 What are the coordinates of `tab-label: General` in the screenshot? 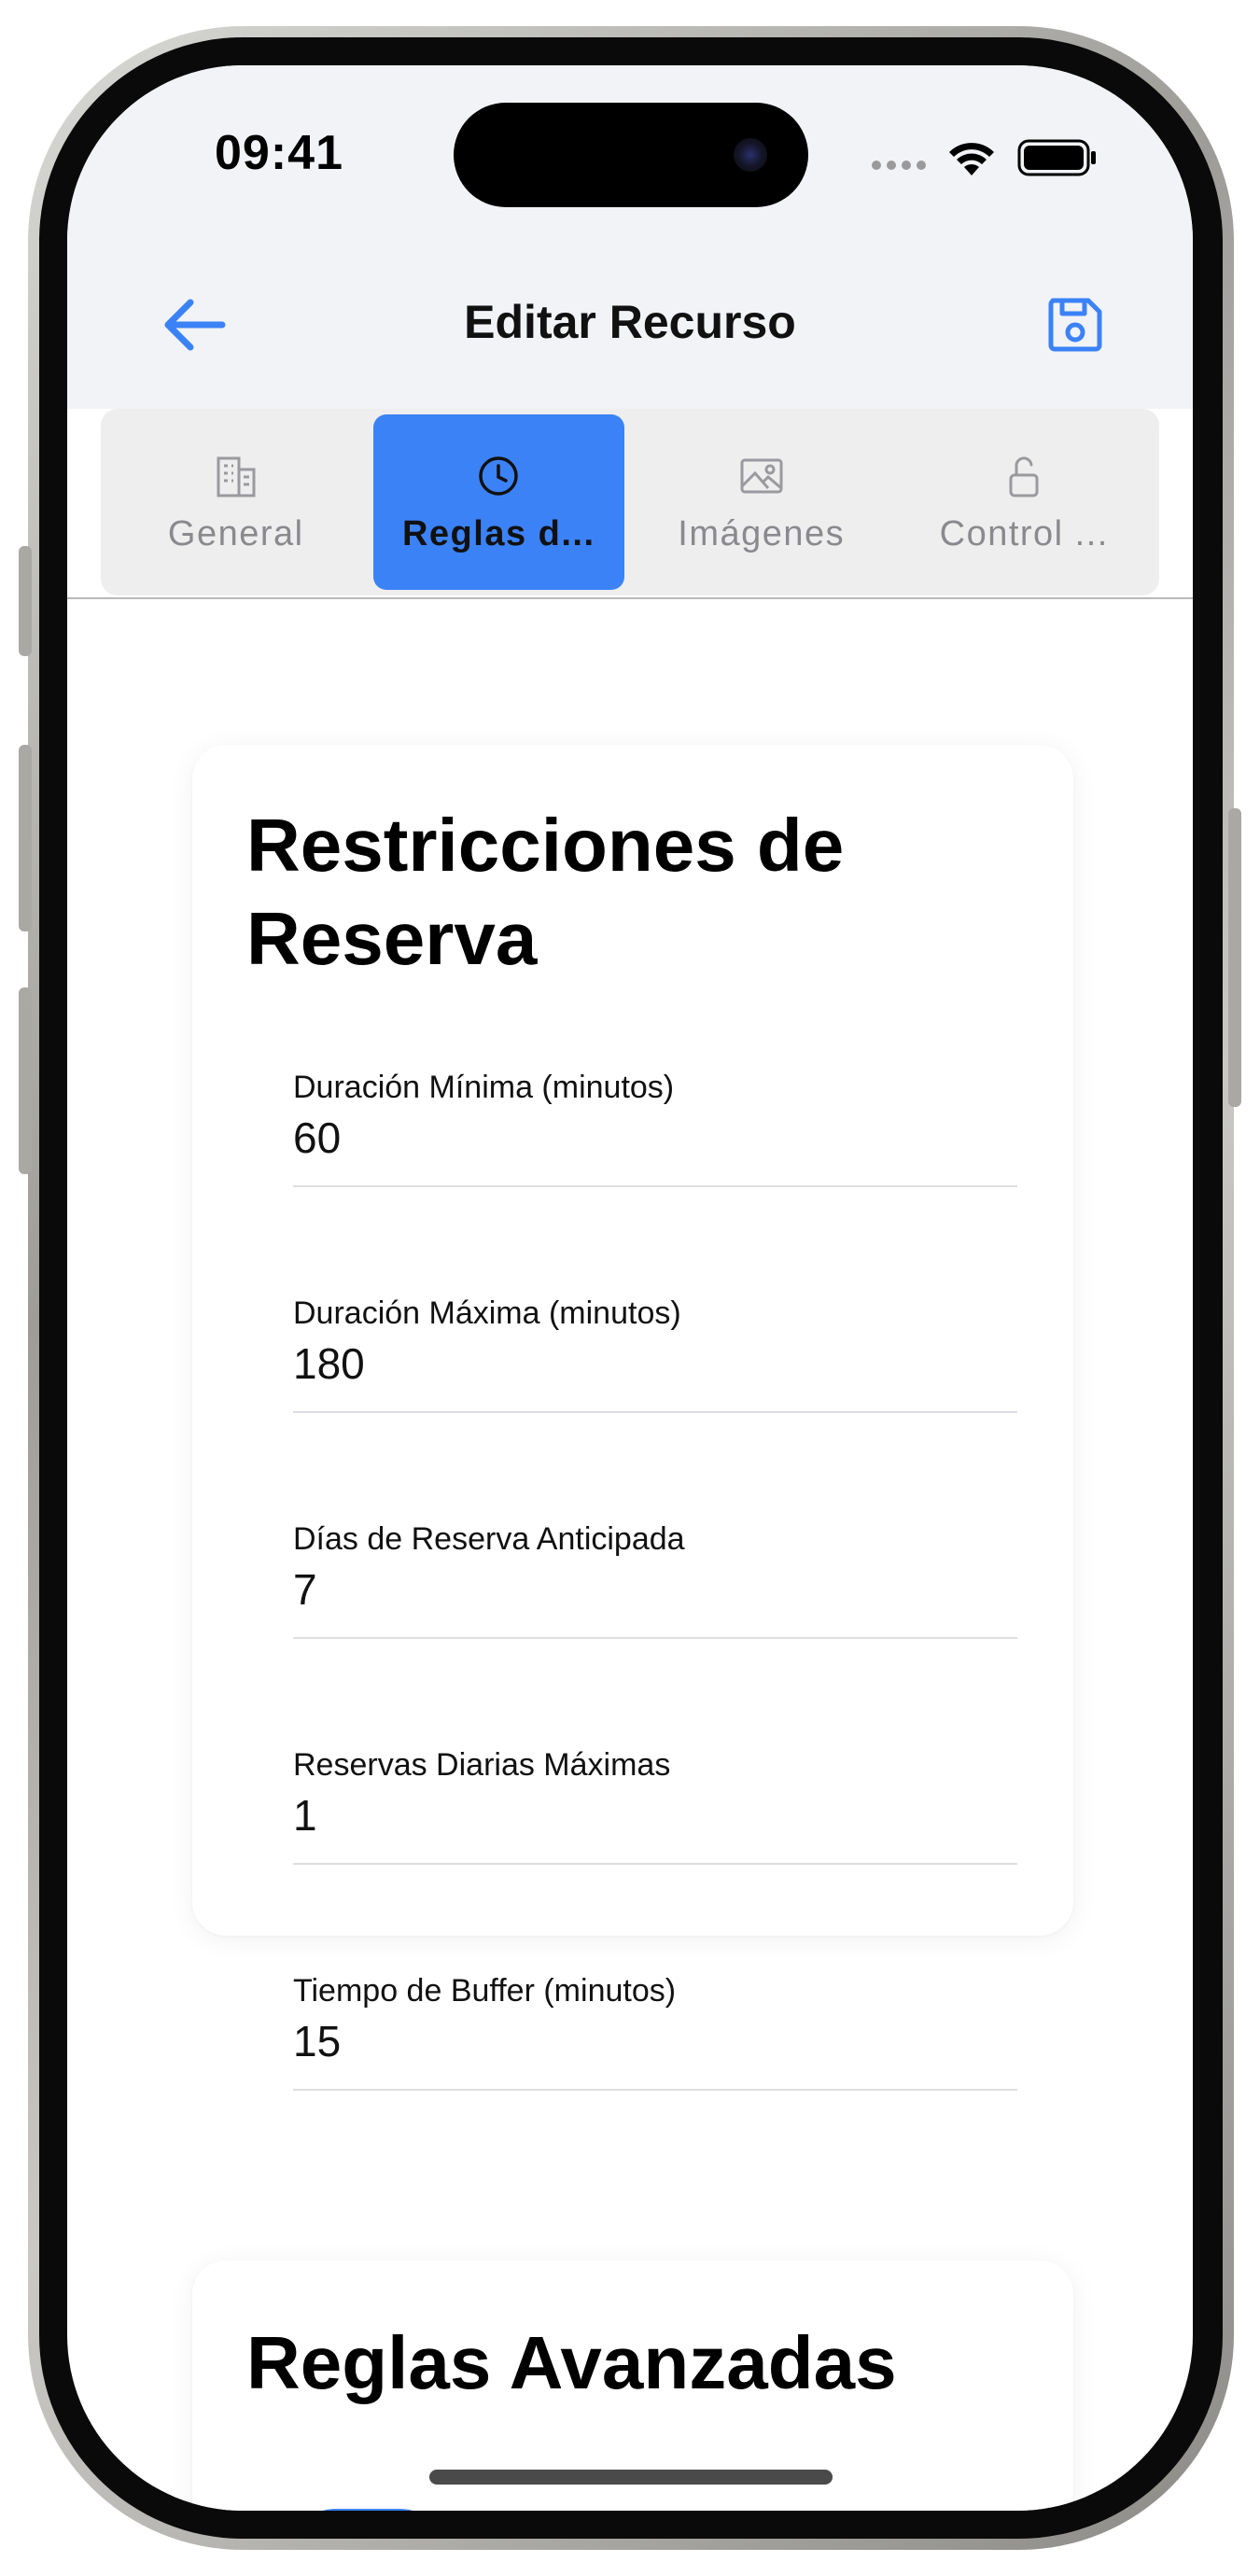 It's located at (235, 533).